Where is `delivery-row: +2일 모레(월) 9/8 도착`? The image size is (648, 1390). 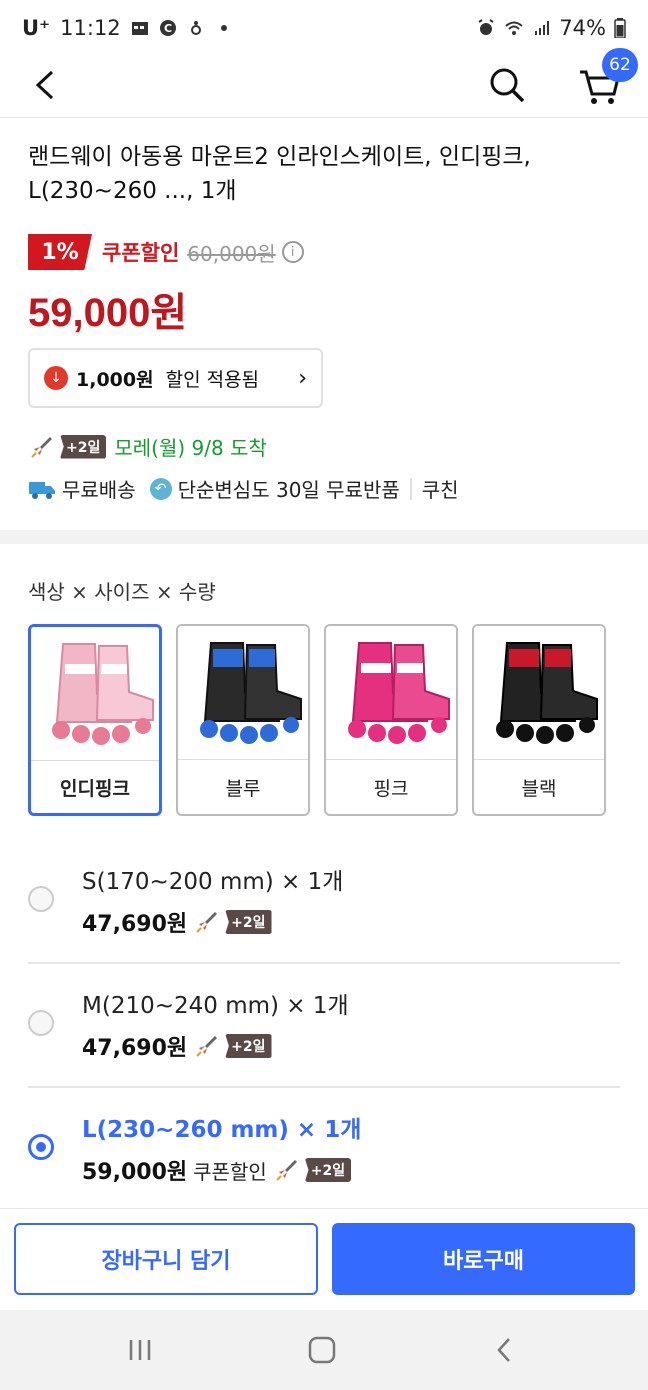 delivery-row: +2일 모레(월) 9/8 도착 is located at coordinates (147, 446).